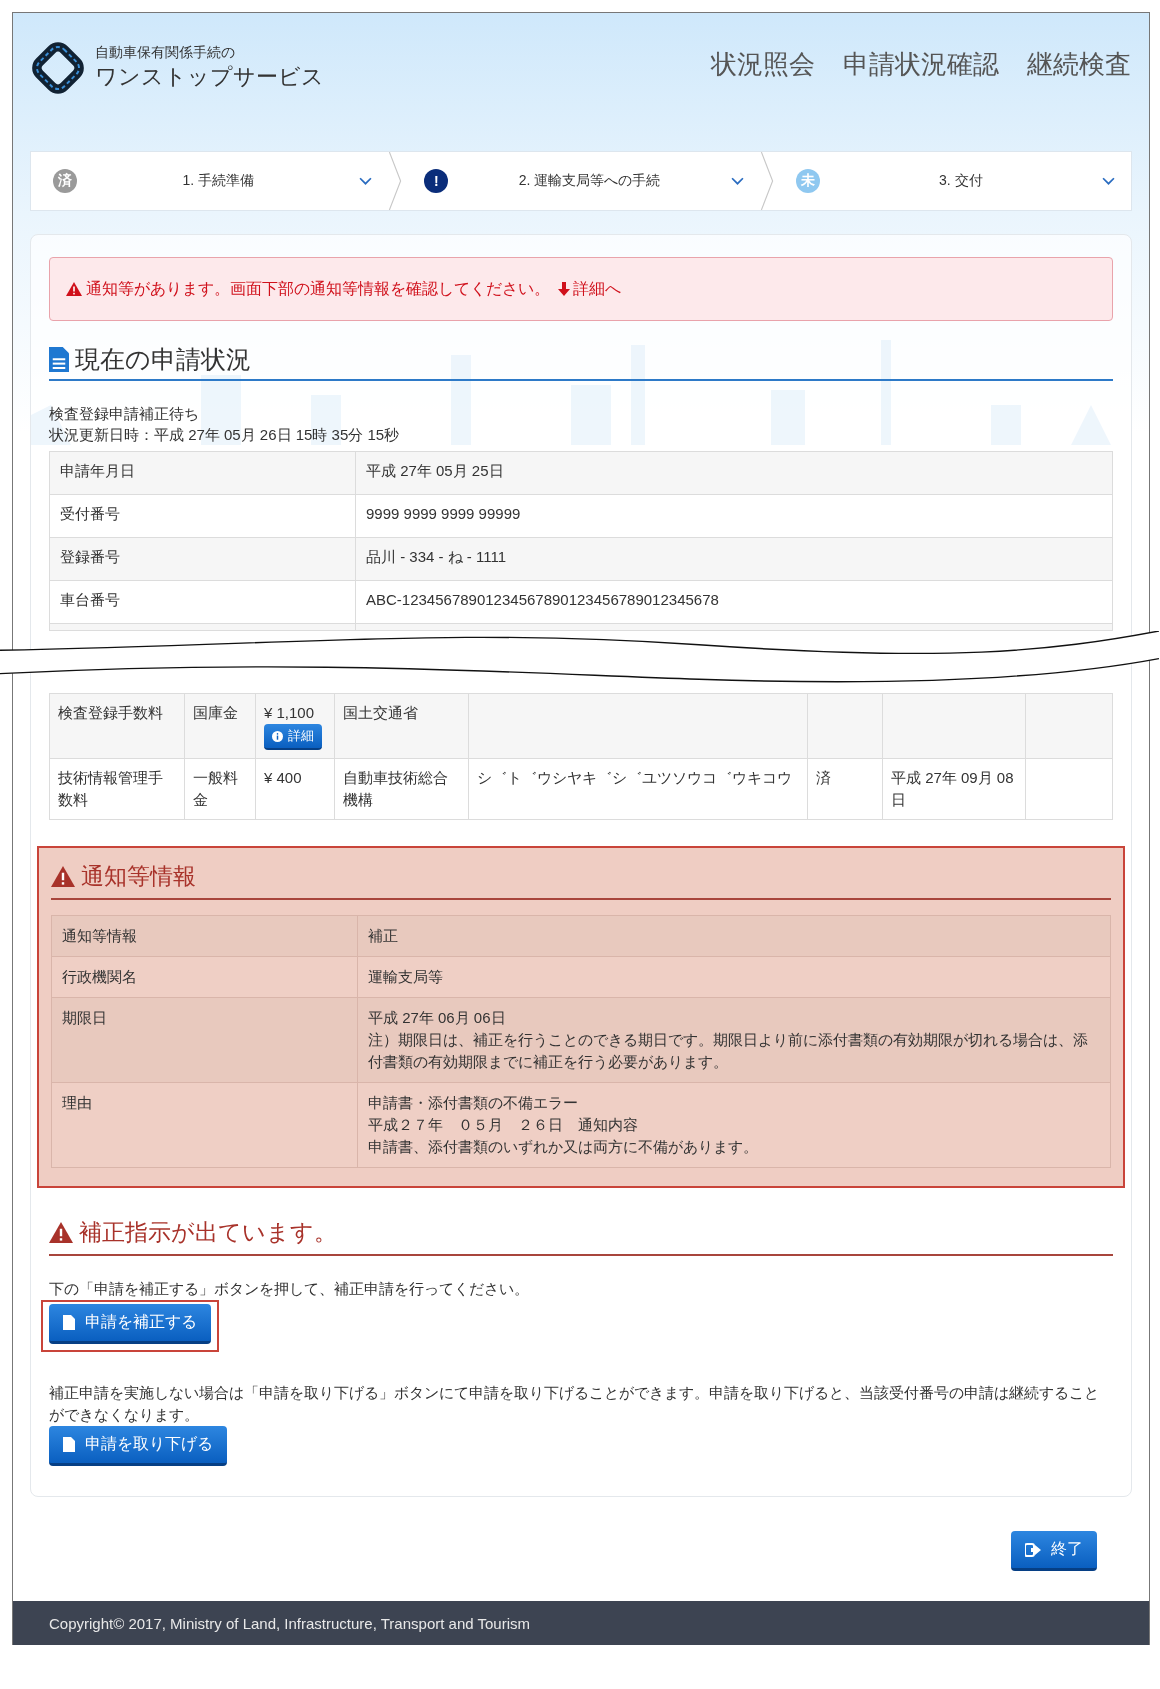 The image size is (1160, 1689). I want to click on table-cell: 平成 27年 05月 25日, so click(734, 473).